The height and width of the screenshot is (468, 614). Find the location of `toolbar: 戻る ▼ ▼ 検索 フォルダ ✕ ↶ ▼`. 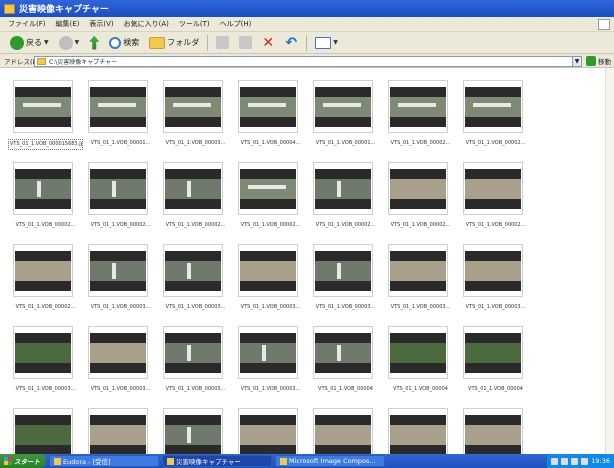

toolbar: 戻る ▼ ▼ 検索 フォルダ ✕ ↶ ▼ is located at coordinates (307, 43).